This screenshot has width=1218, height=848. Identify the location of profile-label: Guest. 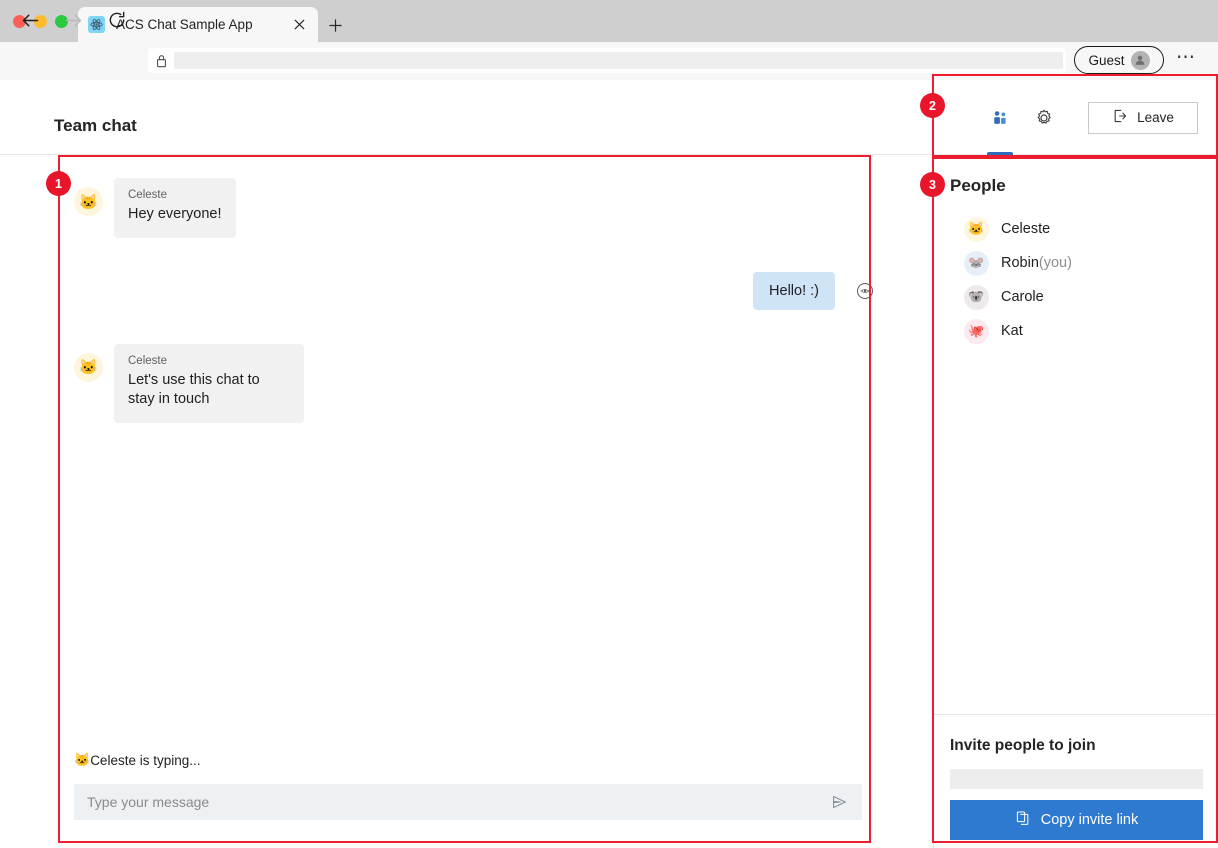
(1106, 60).